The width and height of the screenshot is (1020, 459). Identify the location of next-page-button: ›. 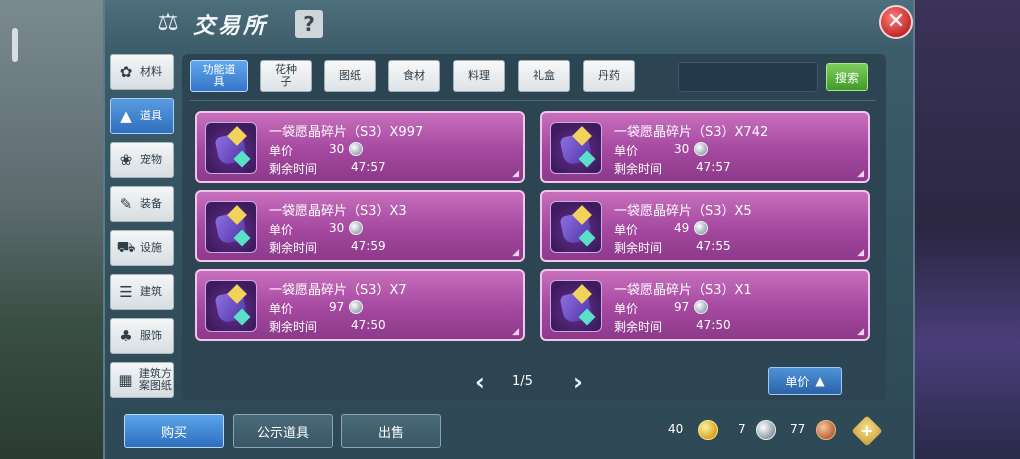
(578, 382).